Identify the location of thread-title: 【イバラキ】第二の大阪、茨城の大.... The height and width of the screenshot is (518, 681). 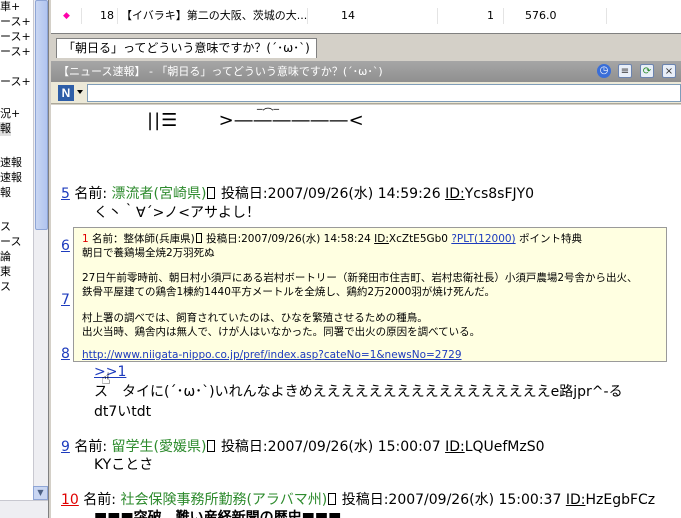
(214, 15).